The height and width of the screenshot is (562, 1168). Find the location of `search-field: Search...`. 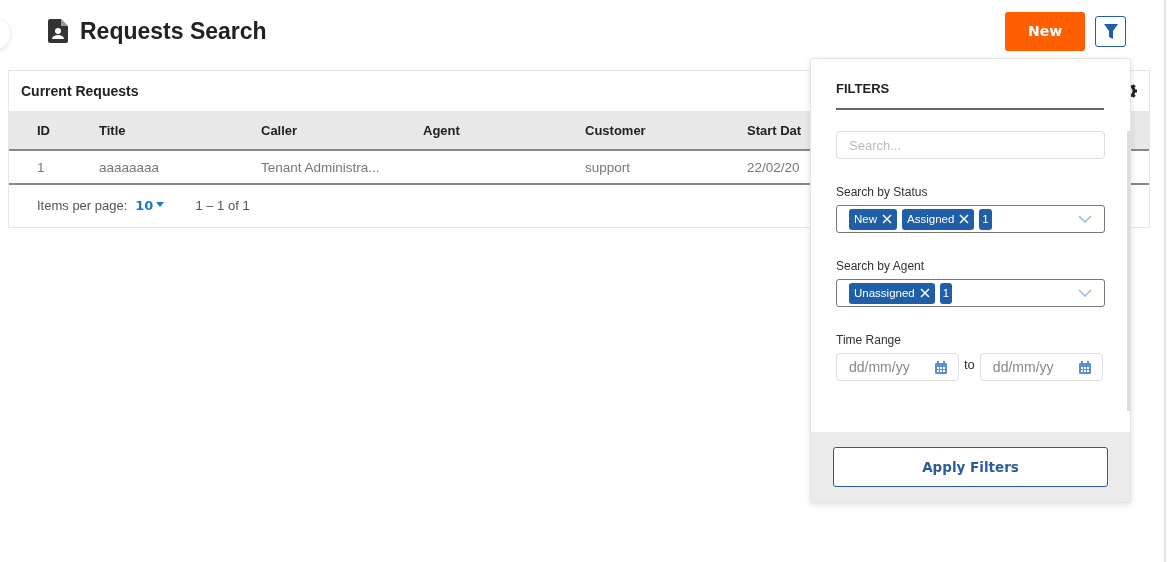

search-field: Search... is located at coordinates (970, 145).